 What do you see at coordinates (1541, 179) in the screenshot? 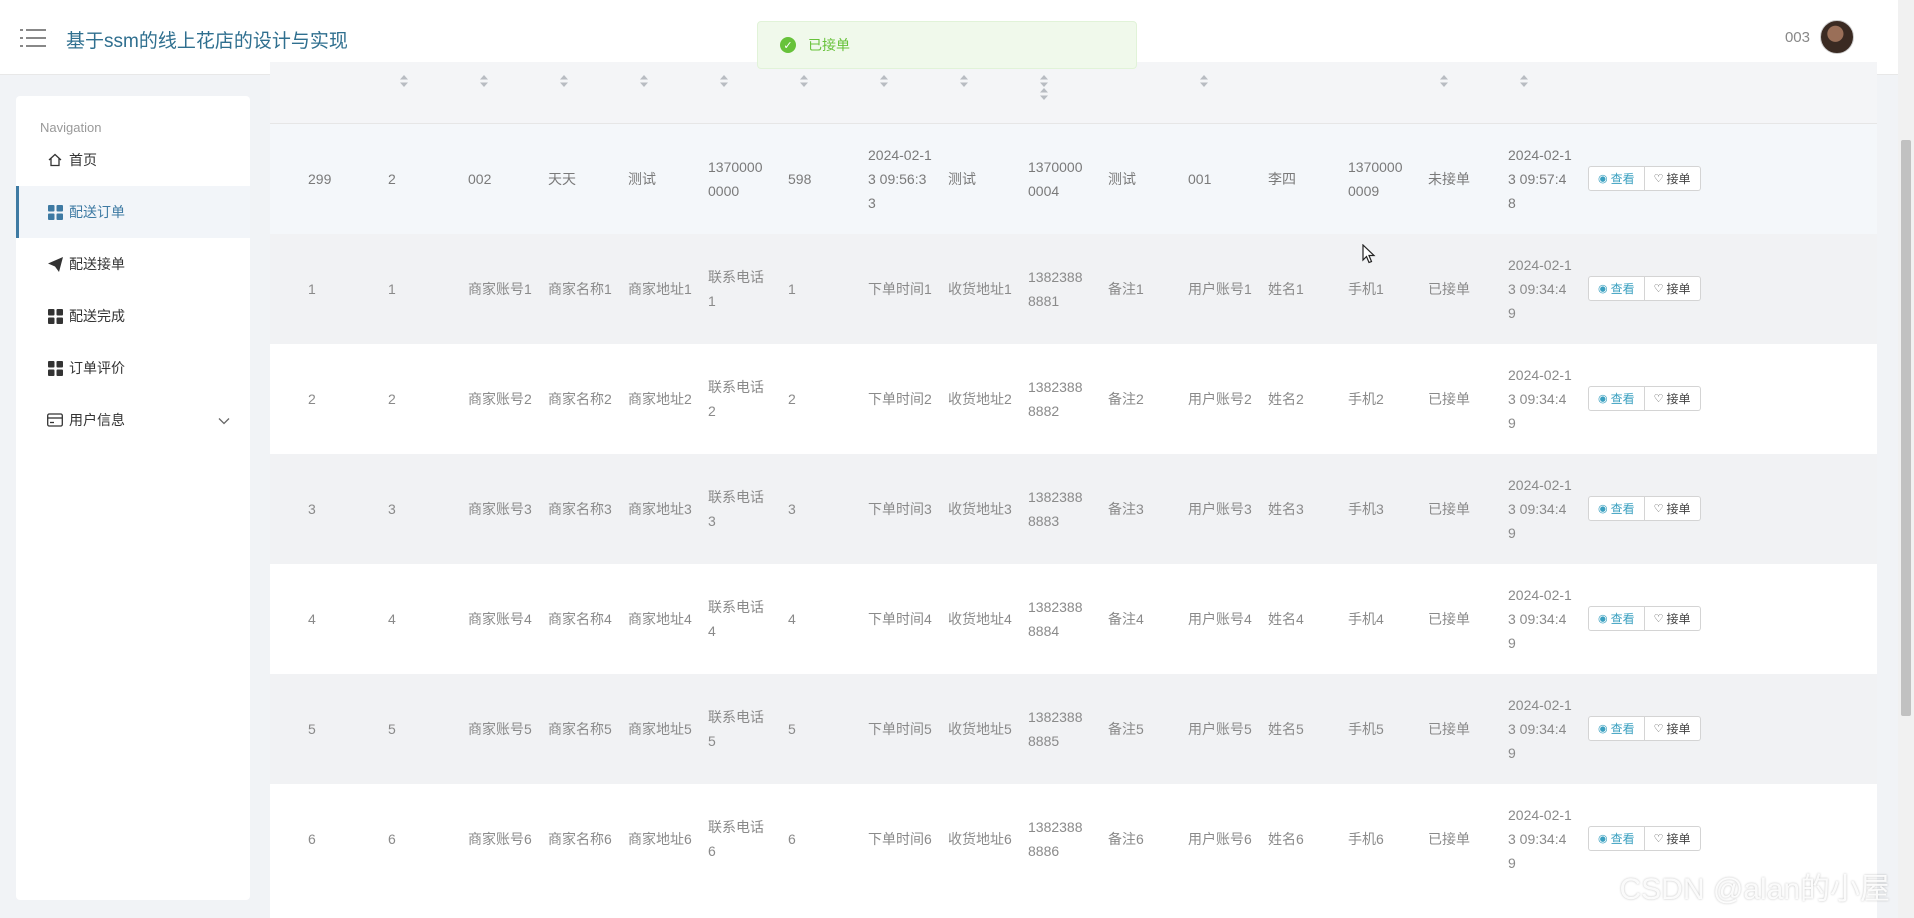
I see `cell-created: 2024-02-13 09:57:48` at bounding box center [1541, 179].